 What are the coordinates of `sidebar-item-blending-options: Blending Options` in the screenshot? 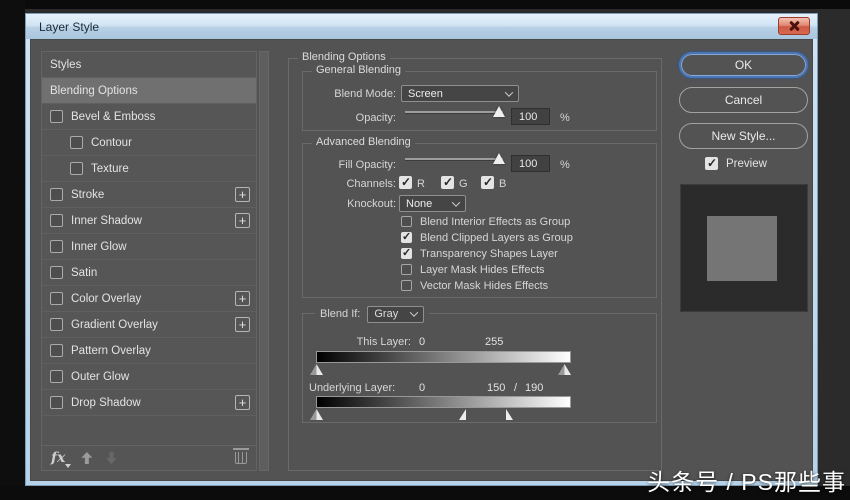 It's located at (149, 91).